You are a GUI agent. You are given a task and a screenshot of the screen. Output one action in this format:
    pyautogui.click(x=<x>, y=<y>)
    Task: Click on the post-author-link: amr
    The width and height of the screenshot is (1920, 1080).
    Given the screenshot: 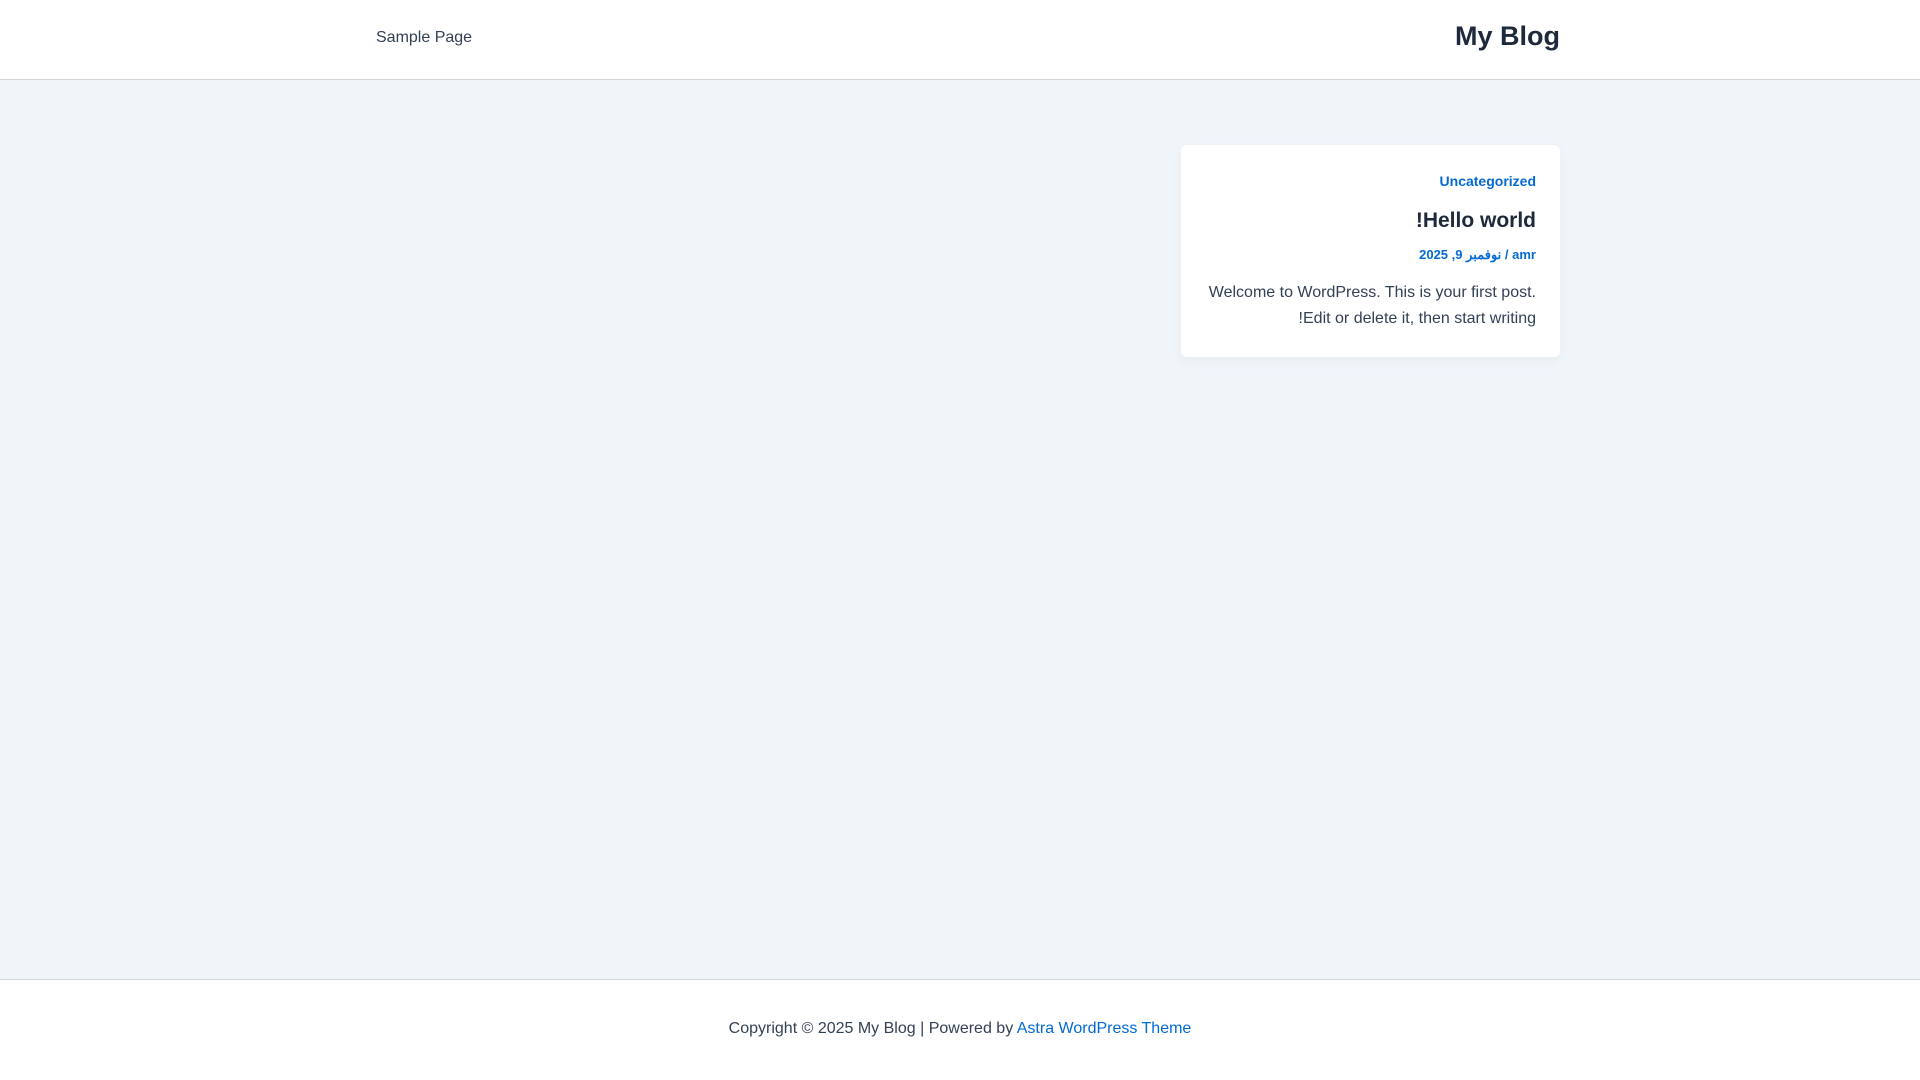 What is the action you would take?
    pyautogui.click(x=1524, y=254)
    